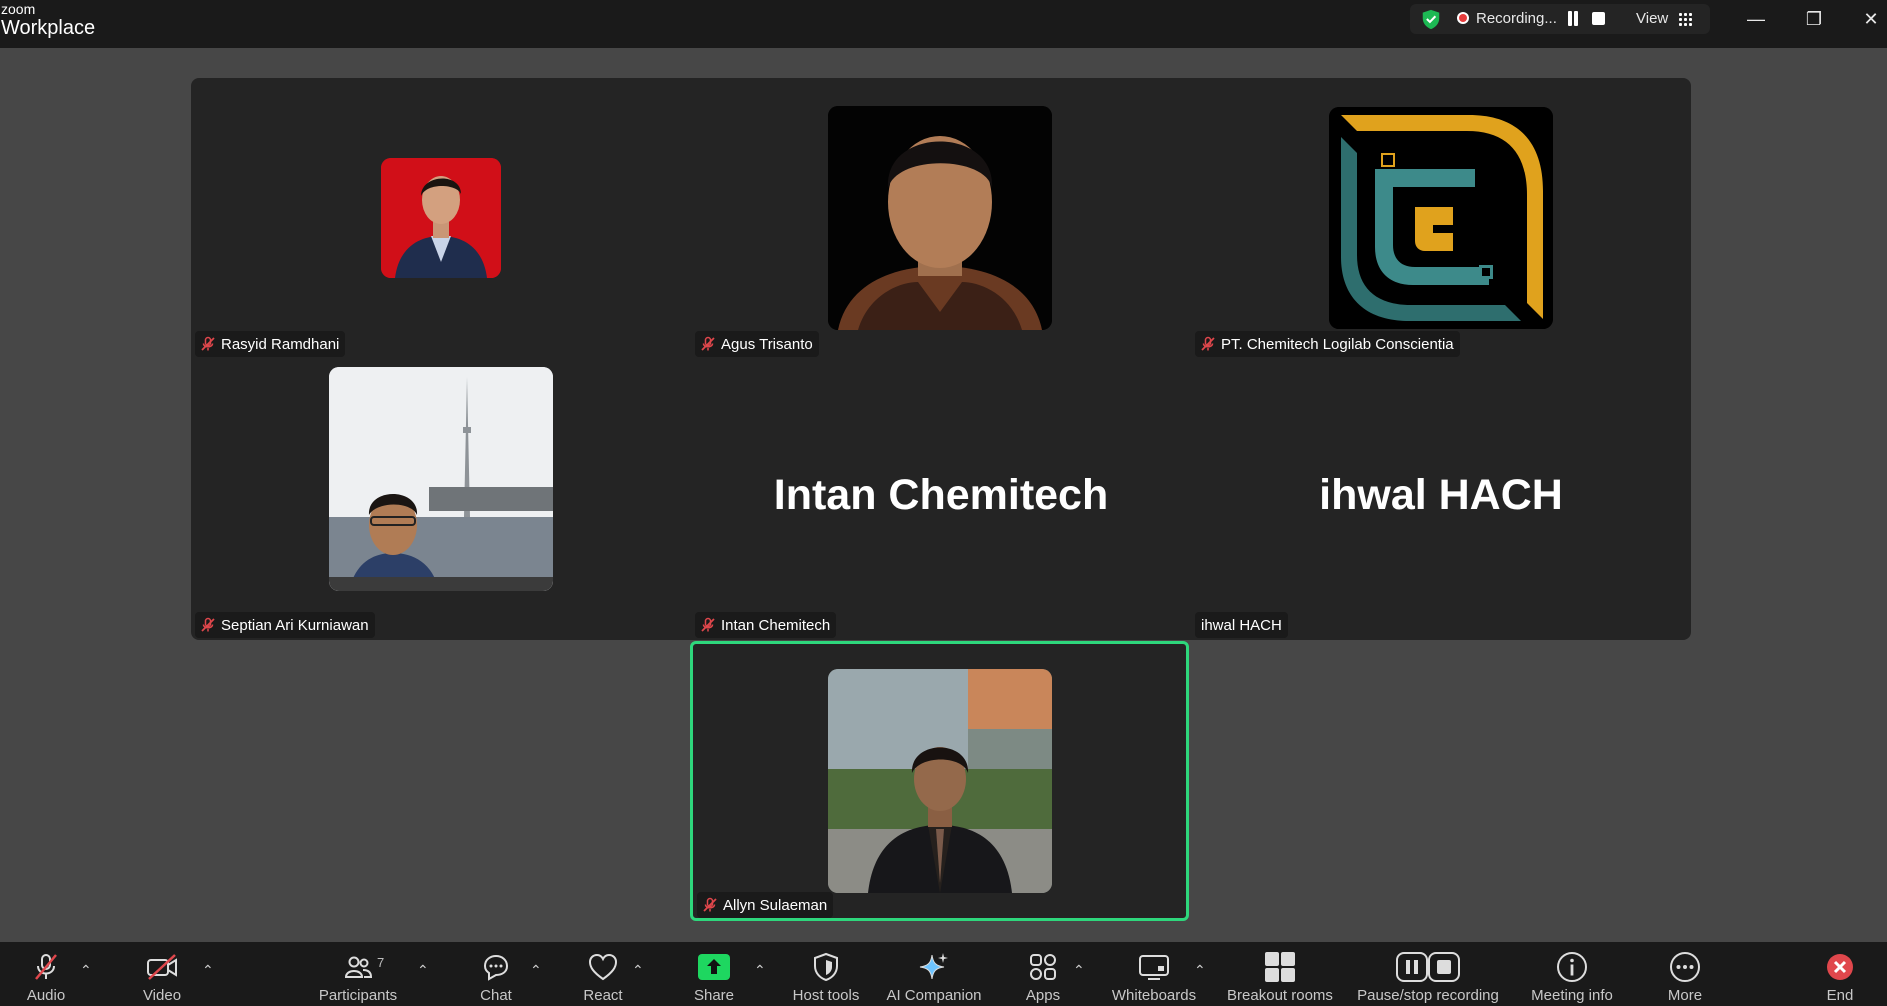  Describe the element at coordinates (162, 974) in the screenshot. I see `video-button: Video` at that location.